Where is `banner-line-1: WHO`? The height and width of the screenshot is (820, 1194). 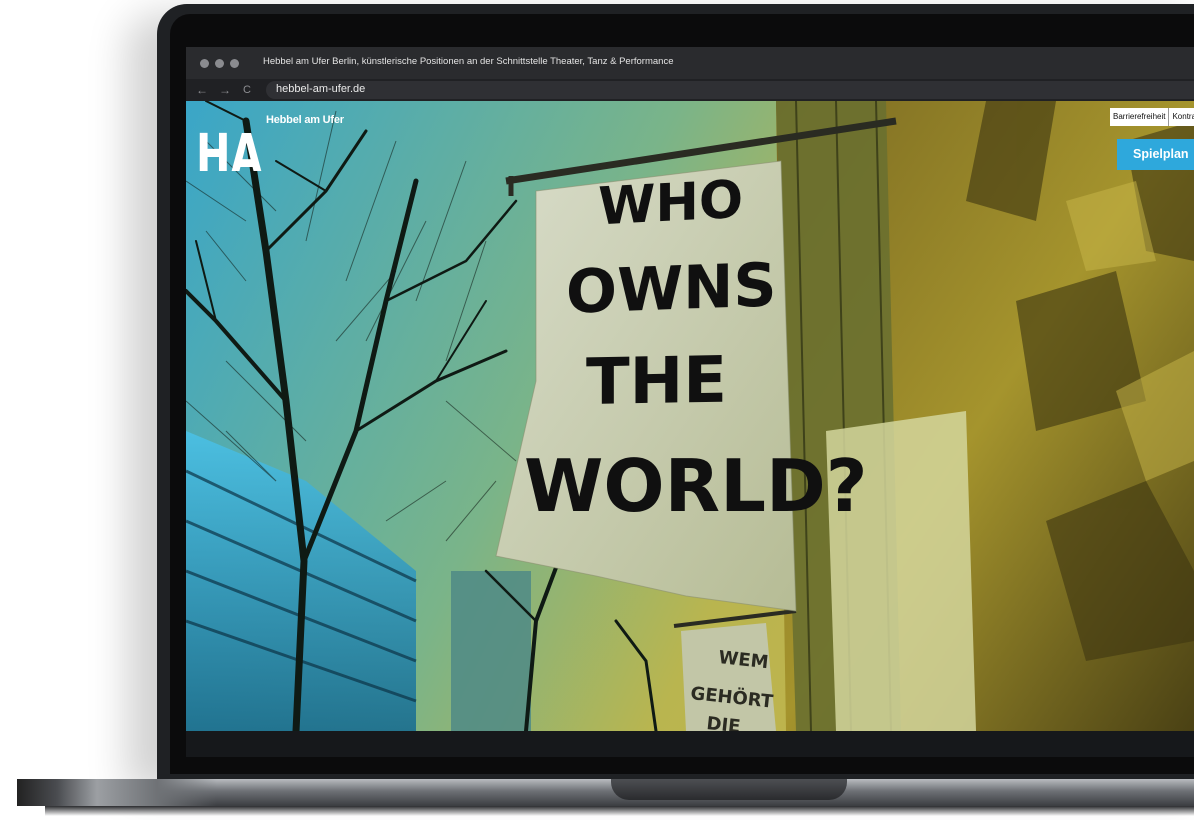 banner-line-1: WHO is located at coordinates (670, 204).